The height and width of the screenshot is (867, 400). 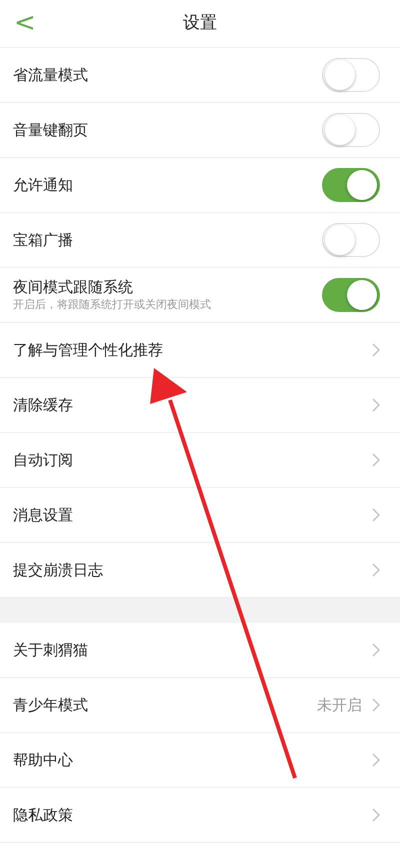 I want to click on settings-row: 隐私政策, so click(x=200, y=815).